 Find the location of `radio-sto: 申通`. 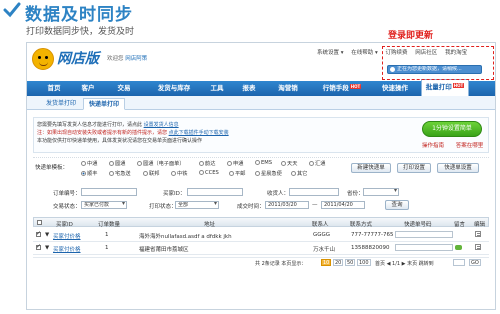

radio-sto: 申通 is located at coordinates (235, 163).